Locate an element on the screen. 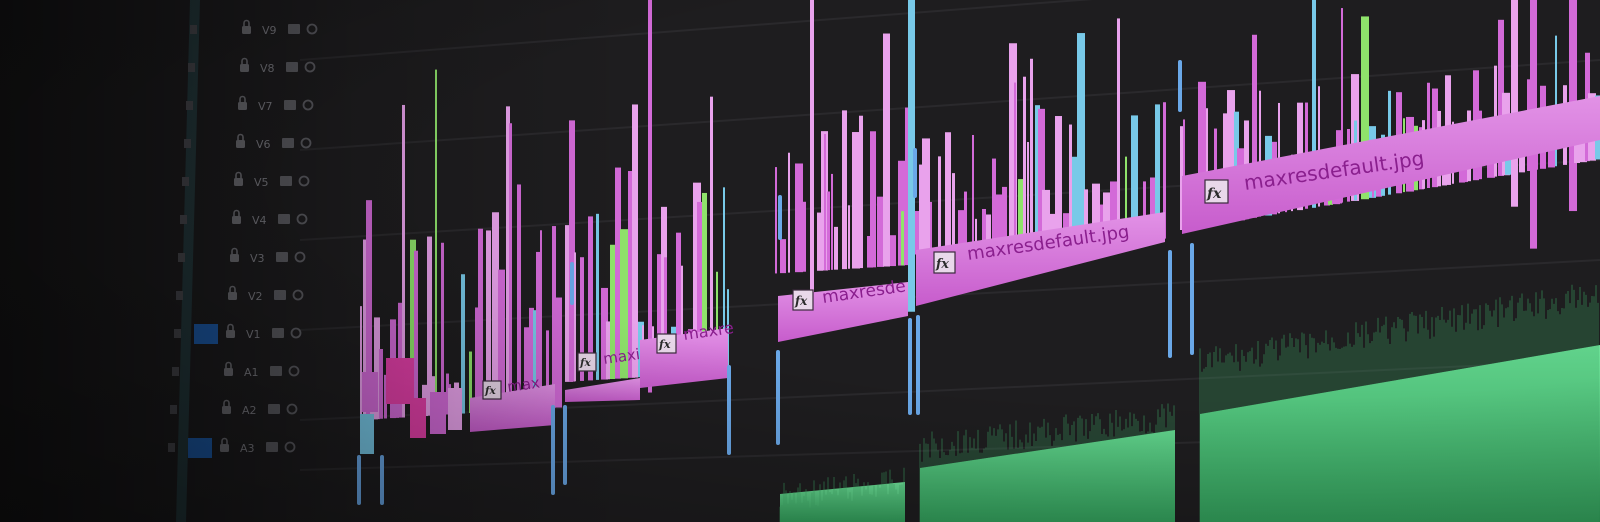  video-clip: fxmaxre is located at coordinates (687, 353).